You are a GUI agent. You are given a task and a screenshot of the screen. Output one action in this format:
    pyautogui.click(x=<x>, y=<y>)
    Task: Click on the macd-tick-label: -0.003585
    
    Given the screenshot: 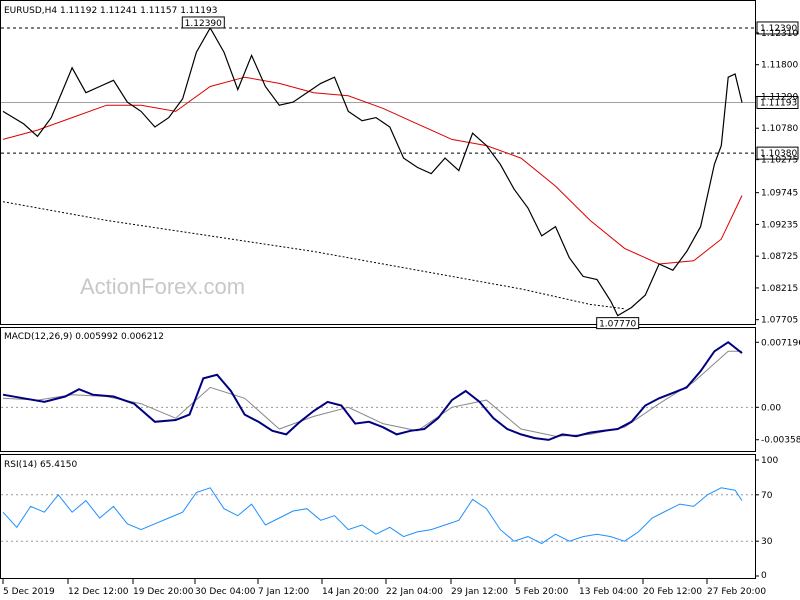 What is the action you would take?
    pyautogui.click(x=780, y=441)
    